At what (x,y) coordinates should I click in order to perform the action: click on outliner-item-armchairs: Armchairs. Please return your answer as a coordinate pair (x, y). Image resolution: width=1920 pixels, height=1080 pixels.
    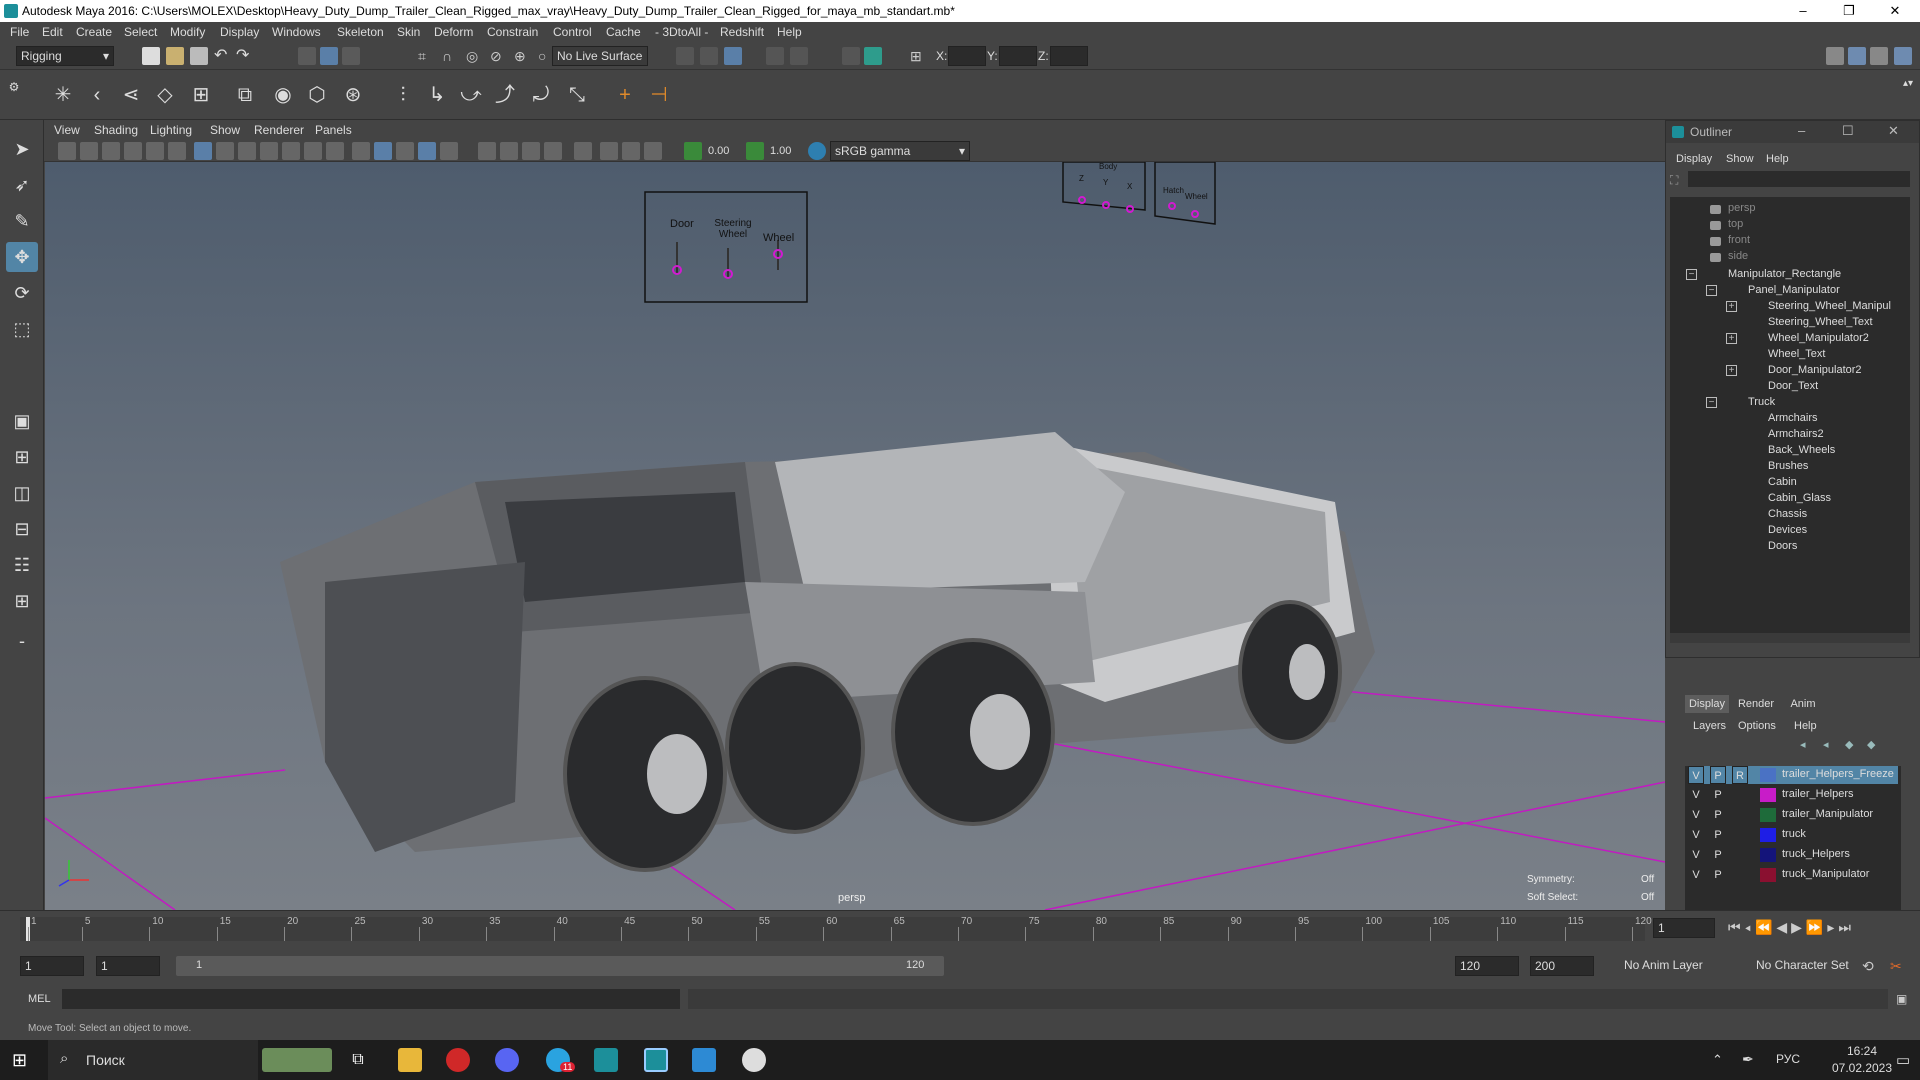
    Looking at the image, I should click on (1793, 418).